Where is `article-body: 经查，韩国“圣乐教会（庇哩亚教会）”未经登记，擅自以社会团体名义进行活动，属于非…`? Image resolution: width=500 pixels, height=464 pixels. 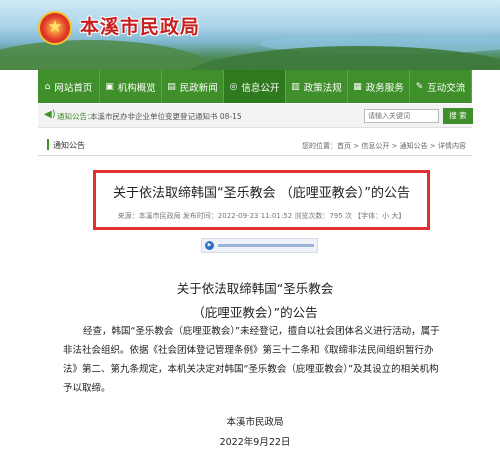
article-body: 经查，韩国“圣乐教会（庇哩亚教会）”未经登记，擅自以社会团体名义进行活动，属于非… is located at coordinates (251, 360).